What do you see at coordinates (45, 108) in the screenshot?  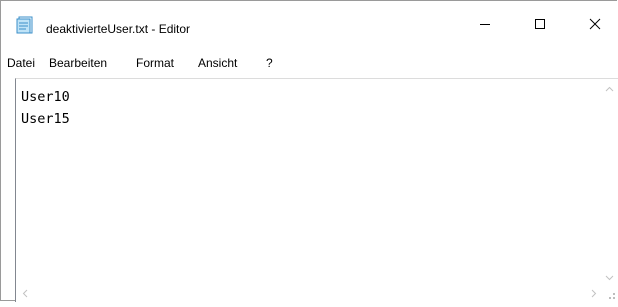 I see `editor-text: User10 User15` at bounding box center [45, 108].